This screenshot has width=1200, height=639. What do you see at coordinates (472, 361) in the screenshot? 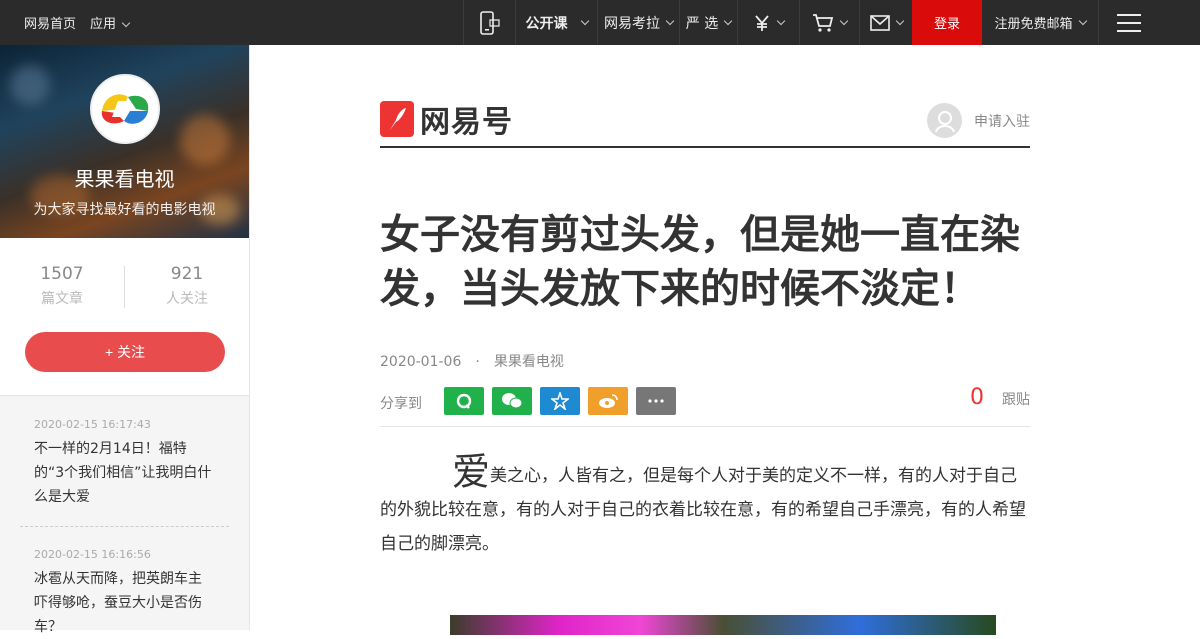
I see `article-meta: 2020-01-06 · 果果看电视` at bounding box center [472, 361].